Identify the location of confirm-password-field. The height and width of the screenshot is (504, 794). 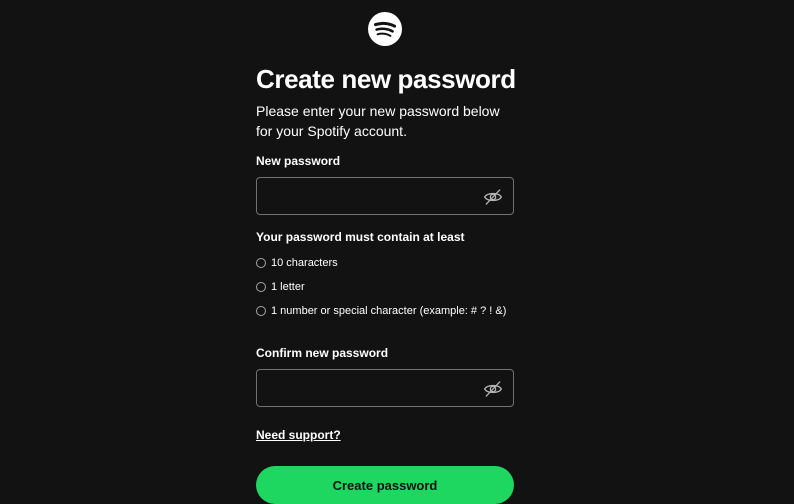
(385, 388).